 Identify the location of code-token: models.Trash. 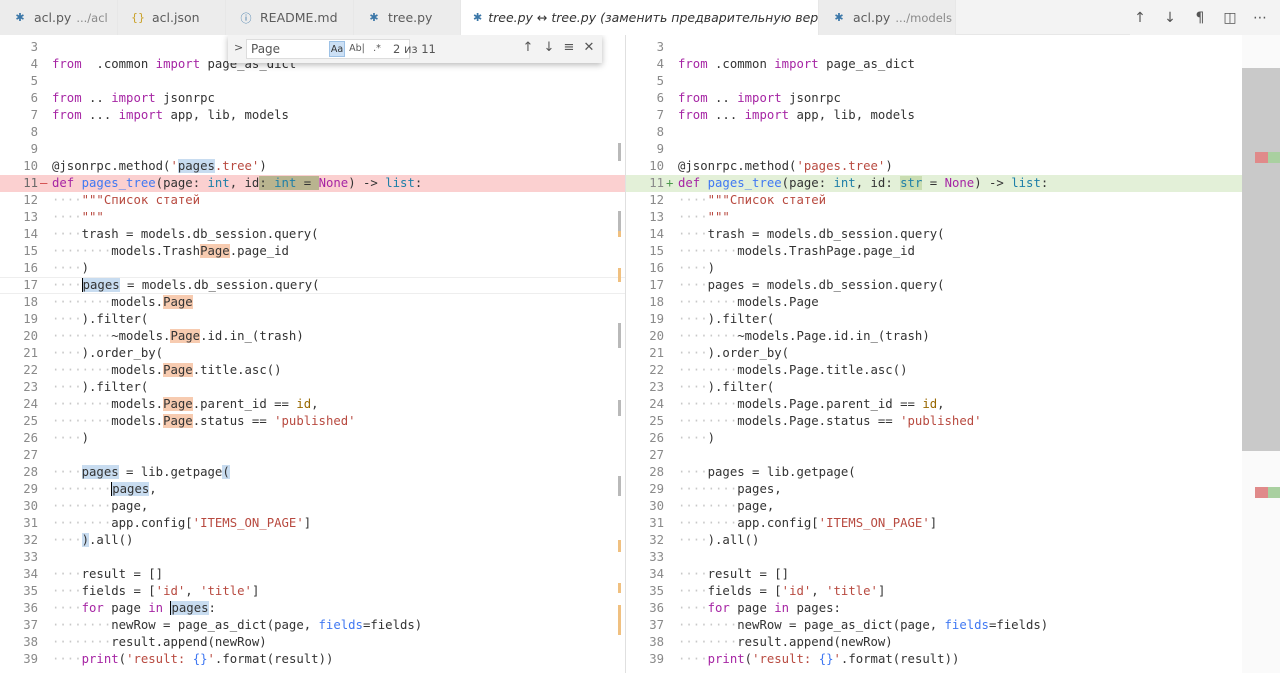
(156, 251).